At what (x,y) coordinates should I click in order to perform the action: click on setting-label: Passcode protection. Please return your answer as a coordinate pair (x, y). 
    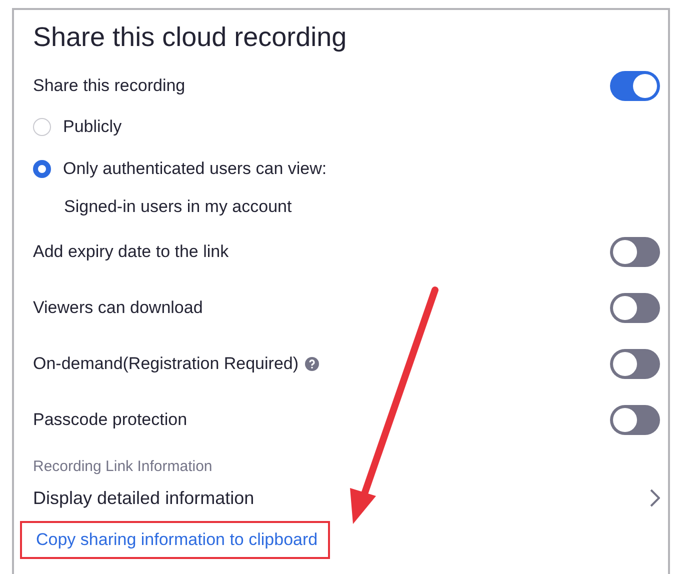
    Looking at the image, I should click on (110, 420).